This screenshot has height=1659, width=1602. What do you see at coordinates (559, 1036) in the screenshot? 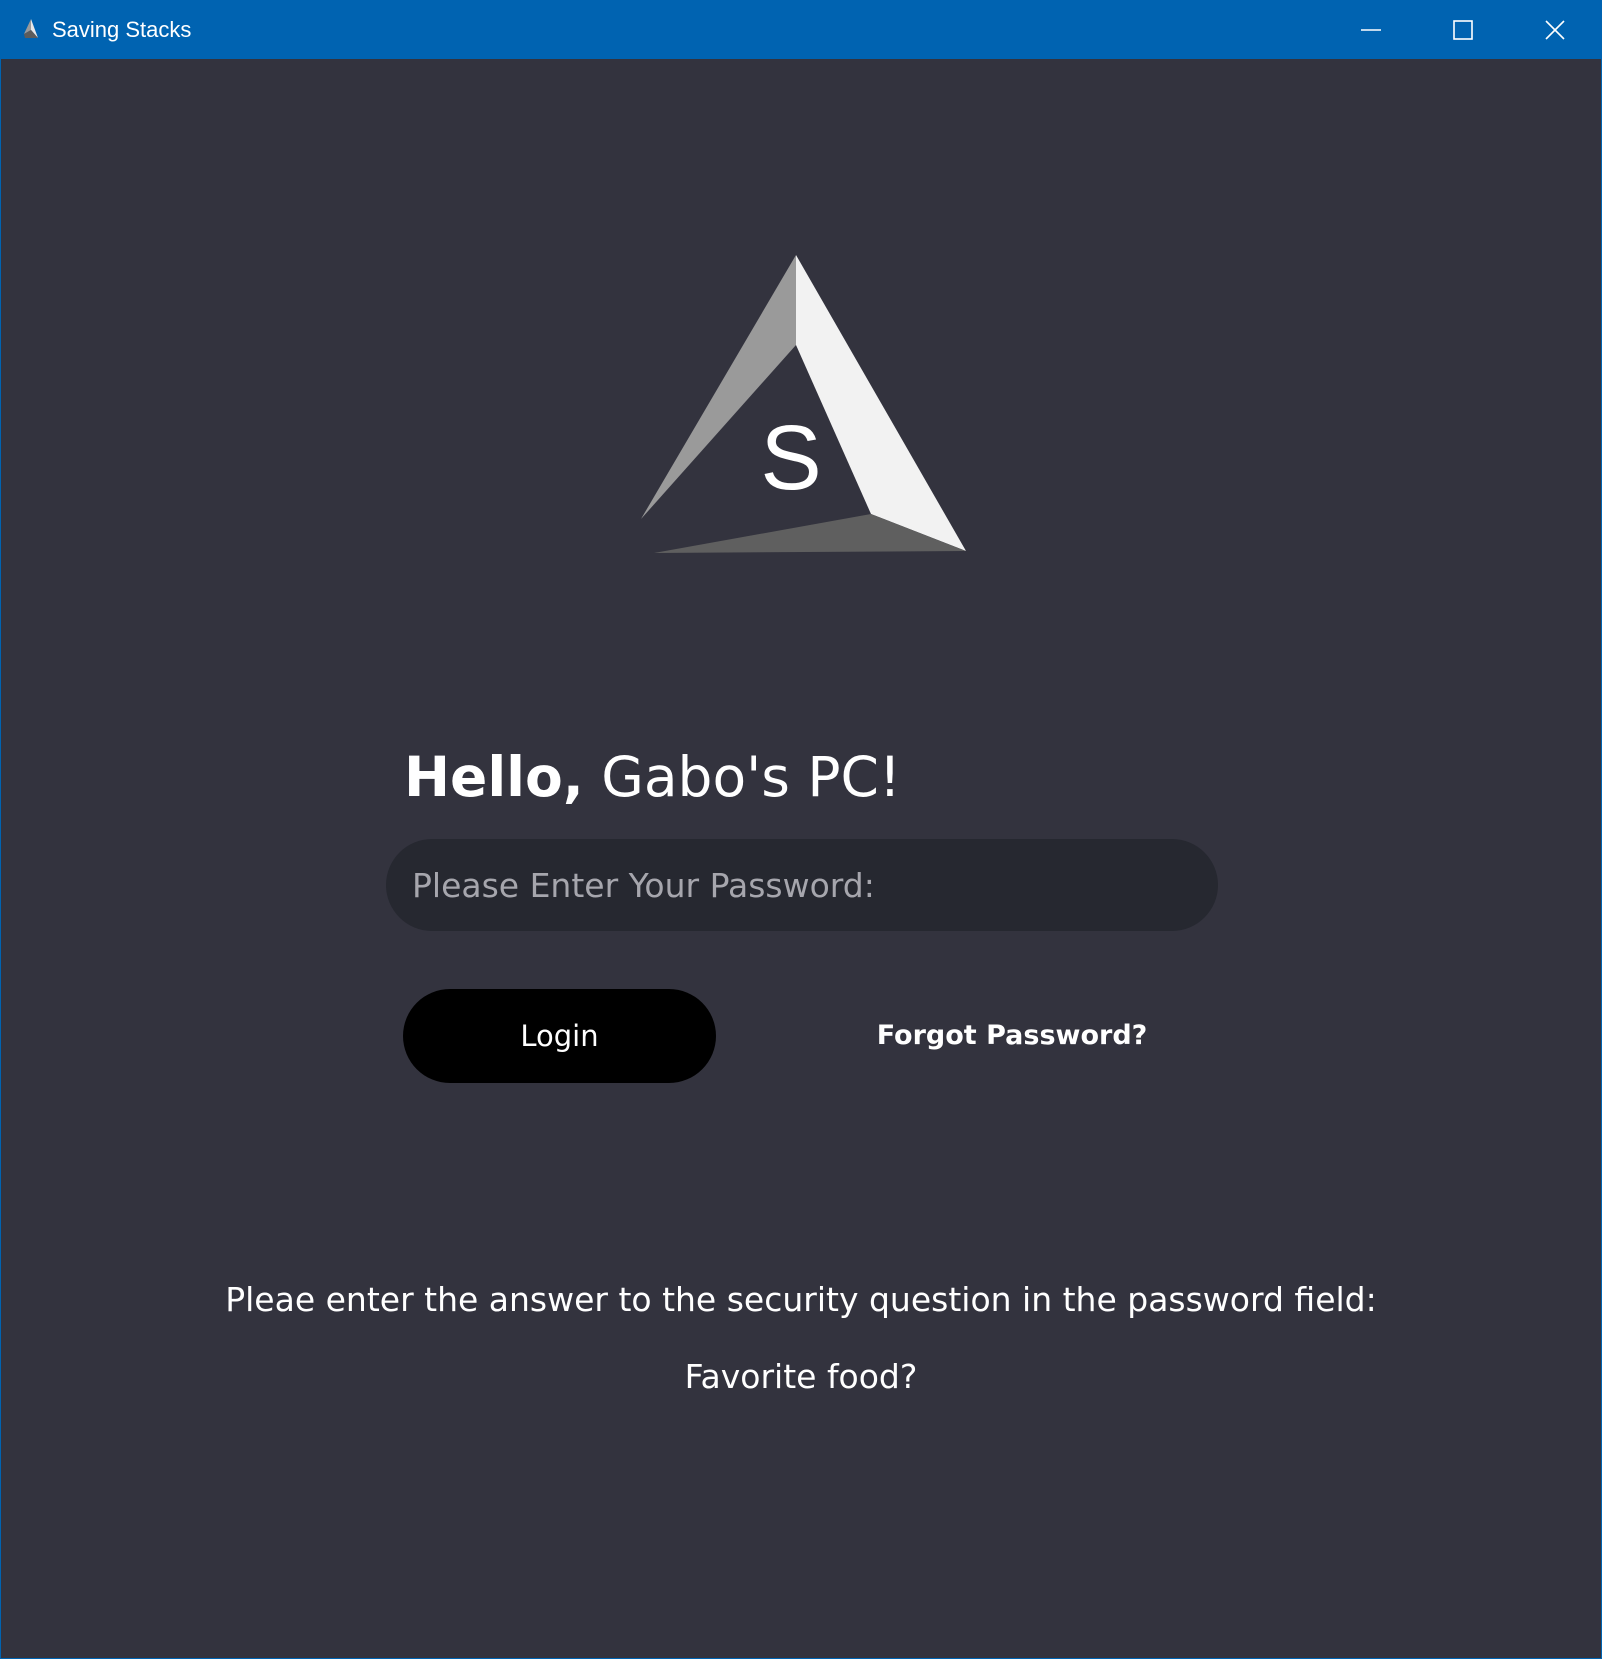
I see `login-button: Login` at bounding box center [559, 1036].